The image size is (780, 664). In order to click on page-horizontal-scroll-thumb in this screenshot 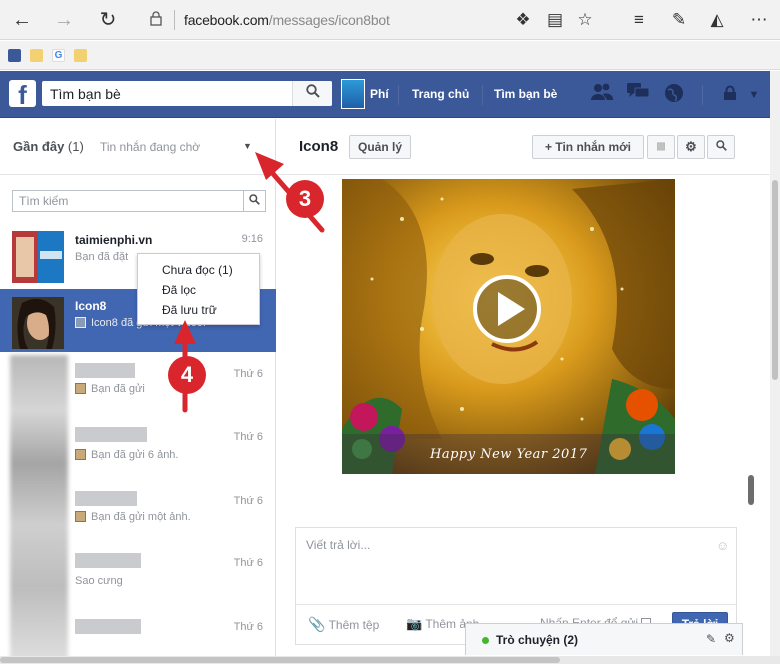, I will do `click(280, 660)`.